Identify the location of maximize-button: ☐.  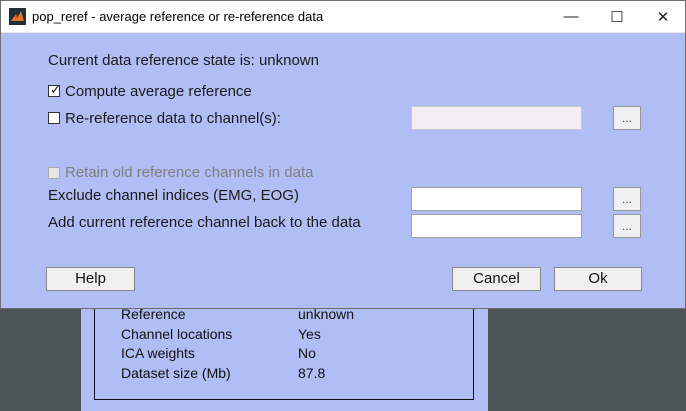
(617, 16).